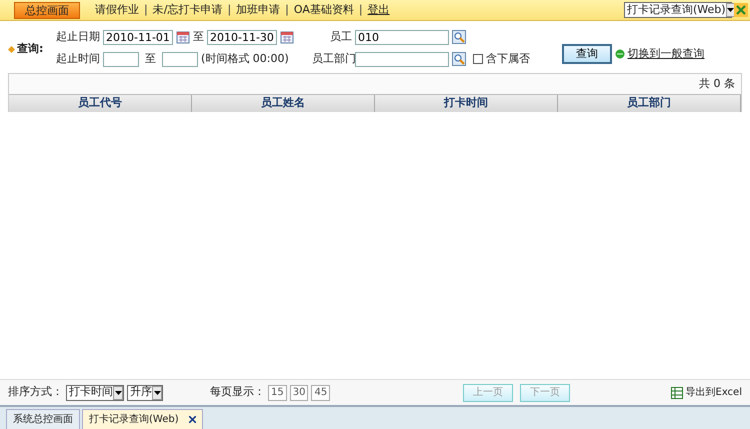 The image size is (750, 429). I want to click on department-field, so click(402, 59).